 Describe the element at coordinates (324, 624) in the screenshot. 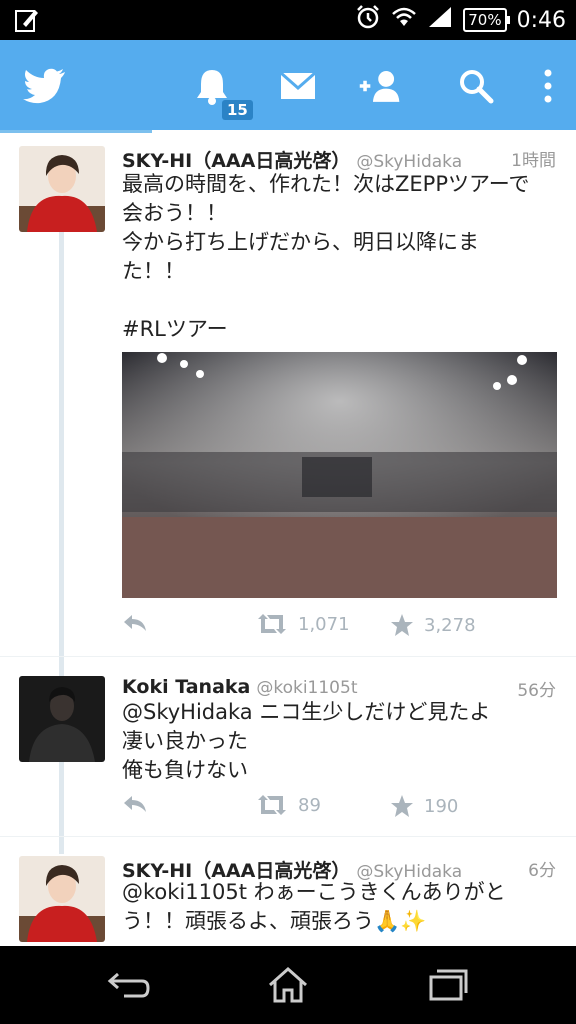

I see `retweet-count: 1,071` at that location.